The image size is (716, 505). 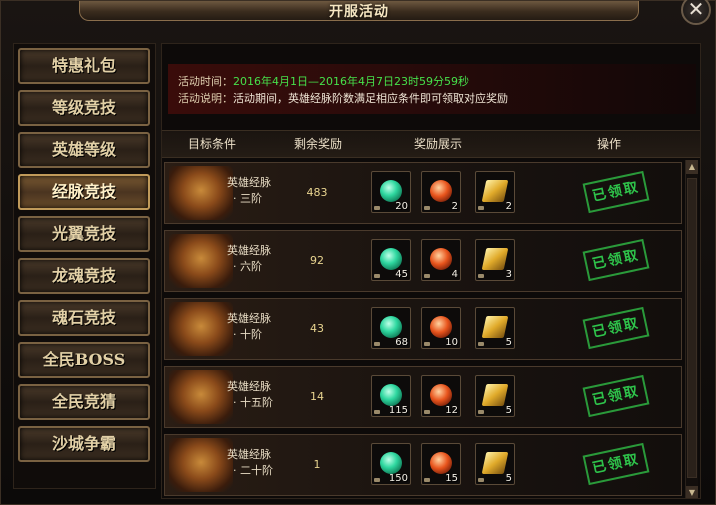 I want to click on sidebar-item-soul-stone-competition: 魂石竞技, so click(x=84, y=318).